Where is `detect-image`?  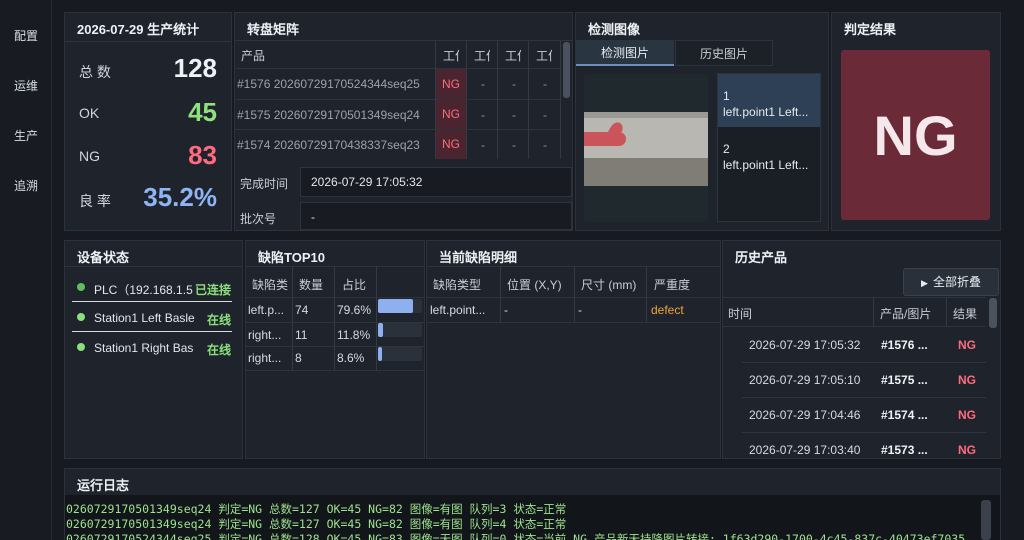
detect-image is located at coordinates (646, 148).